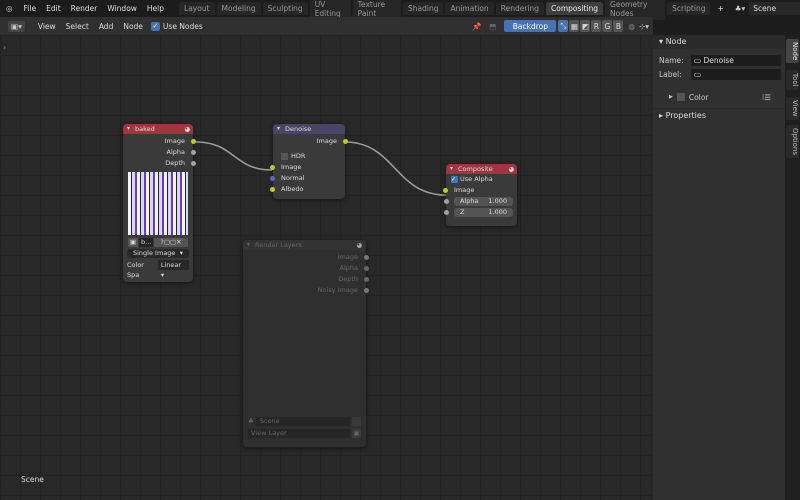 Image resolution: width=800 pixels, height=500 pixels. Describe the element at coordinates (159, 163) in the screenshot. I see `output-depth: Depth` at that location.